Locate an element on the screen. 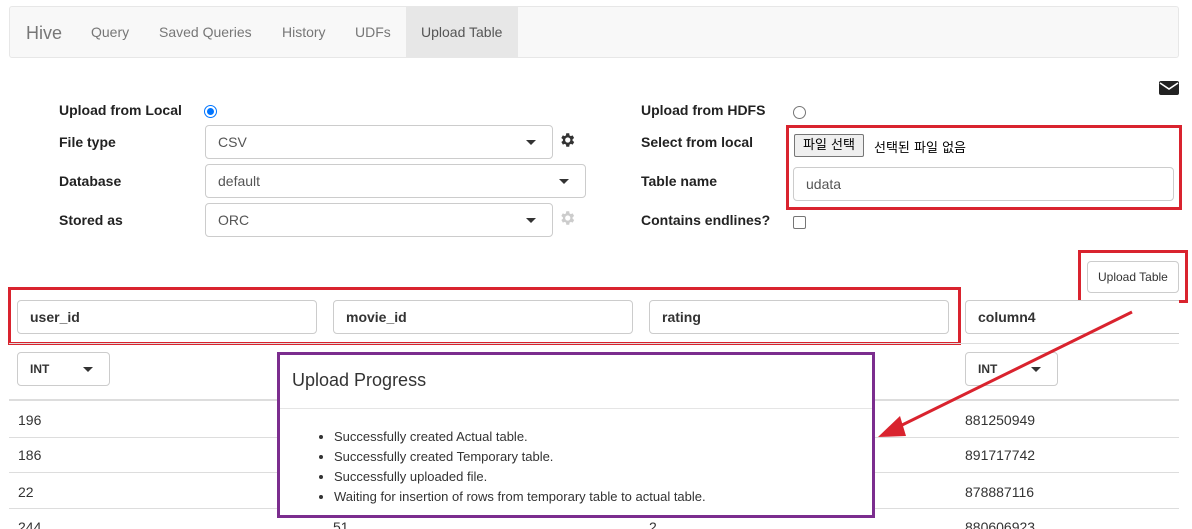 The height and width of the screenshot is (529, 1192). stored-as-select: ORC is located at coordinates (379, 220).